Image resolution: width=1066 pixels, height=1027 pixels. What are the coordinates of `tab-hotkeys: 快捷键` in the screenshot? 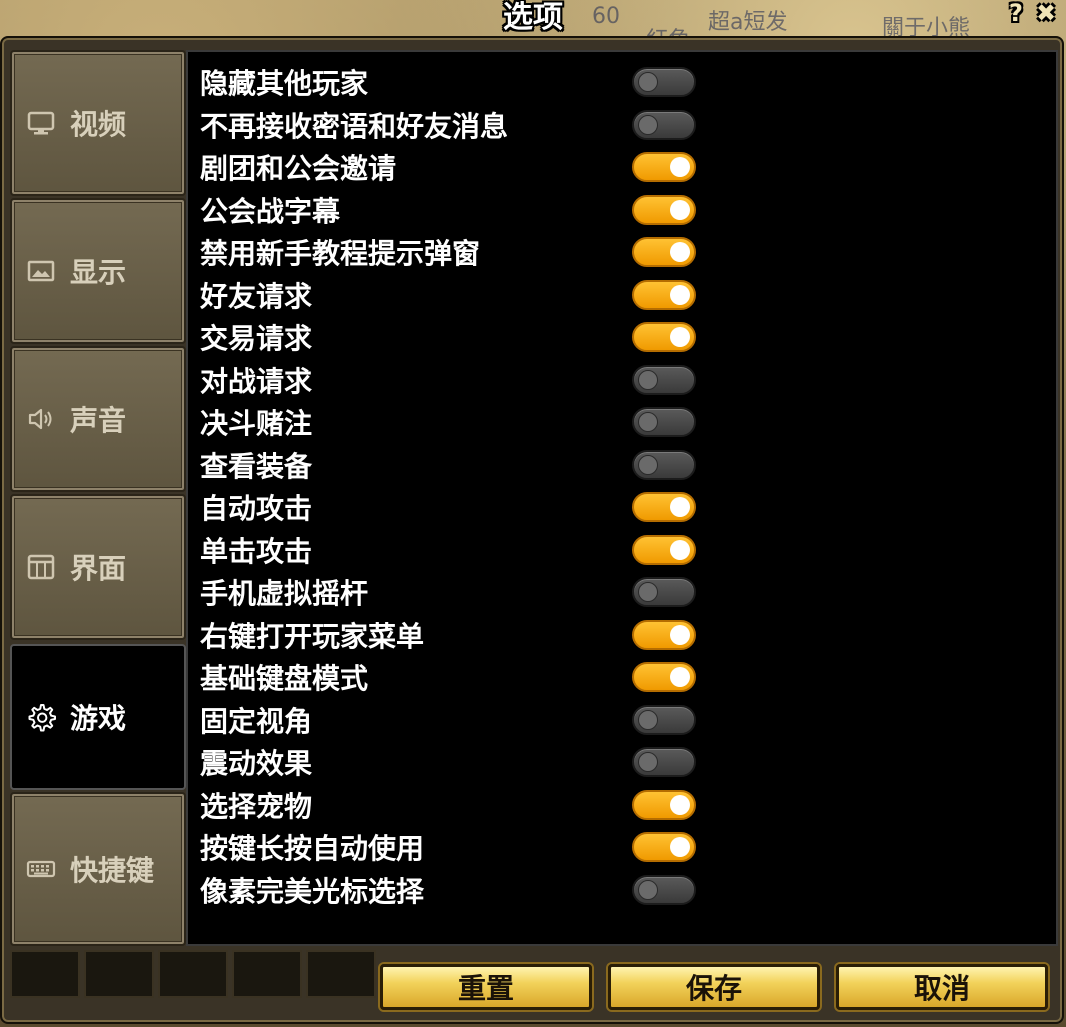 It's located at (98, 869).